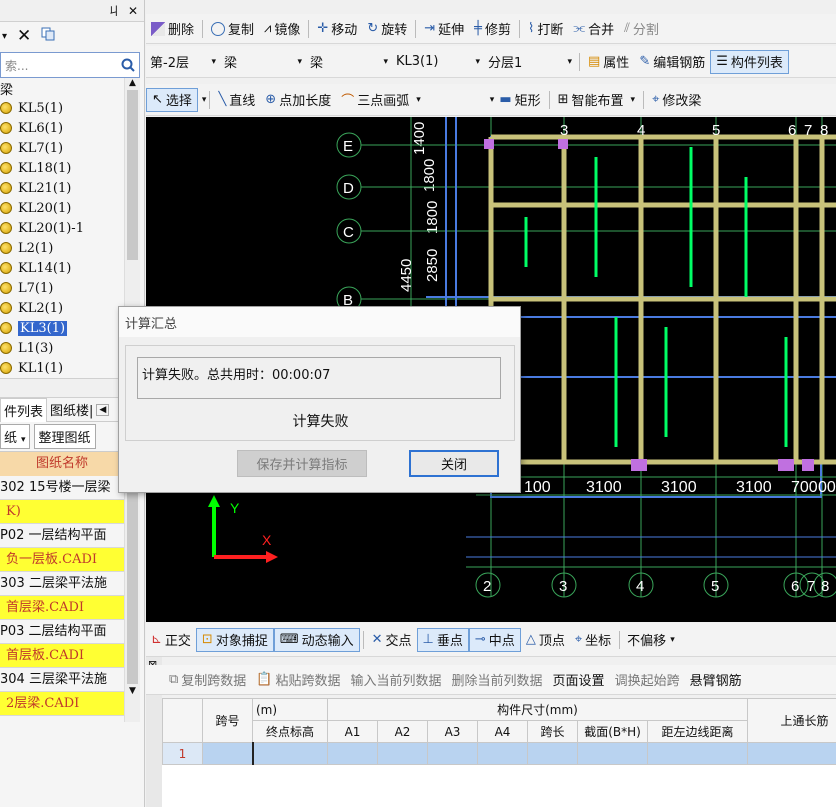  I want to click on drawing-row: P03 二层结构平面, so click(62, 632).